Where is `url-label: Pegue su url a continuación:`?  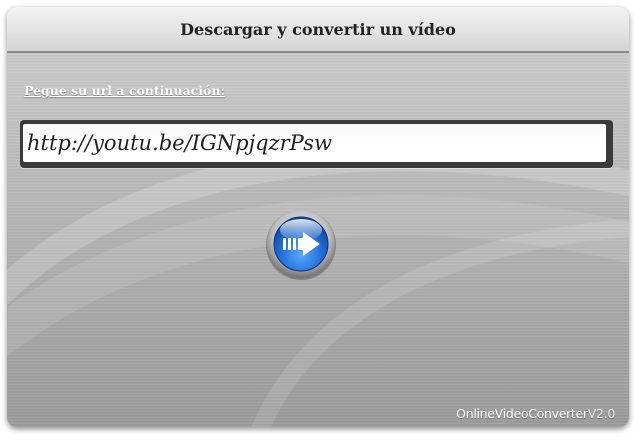 url-label: Pegue su url a continuación: is located at coordinates (125, 90).